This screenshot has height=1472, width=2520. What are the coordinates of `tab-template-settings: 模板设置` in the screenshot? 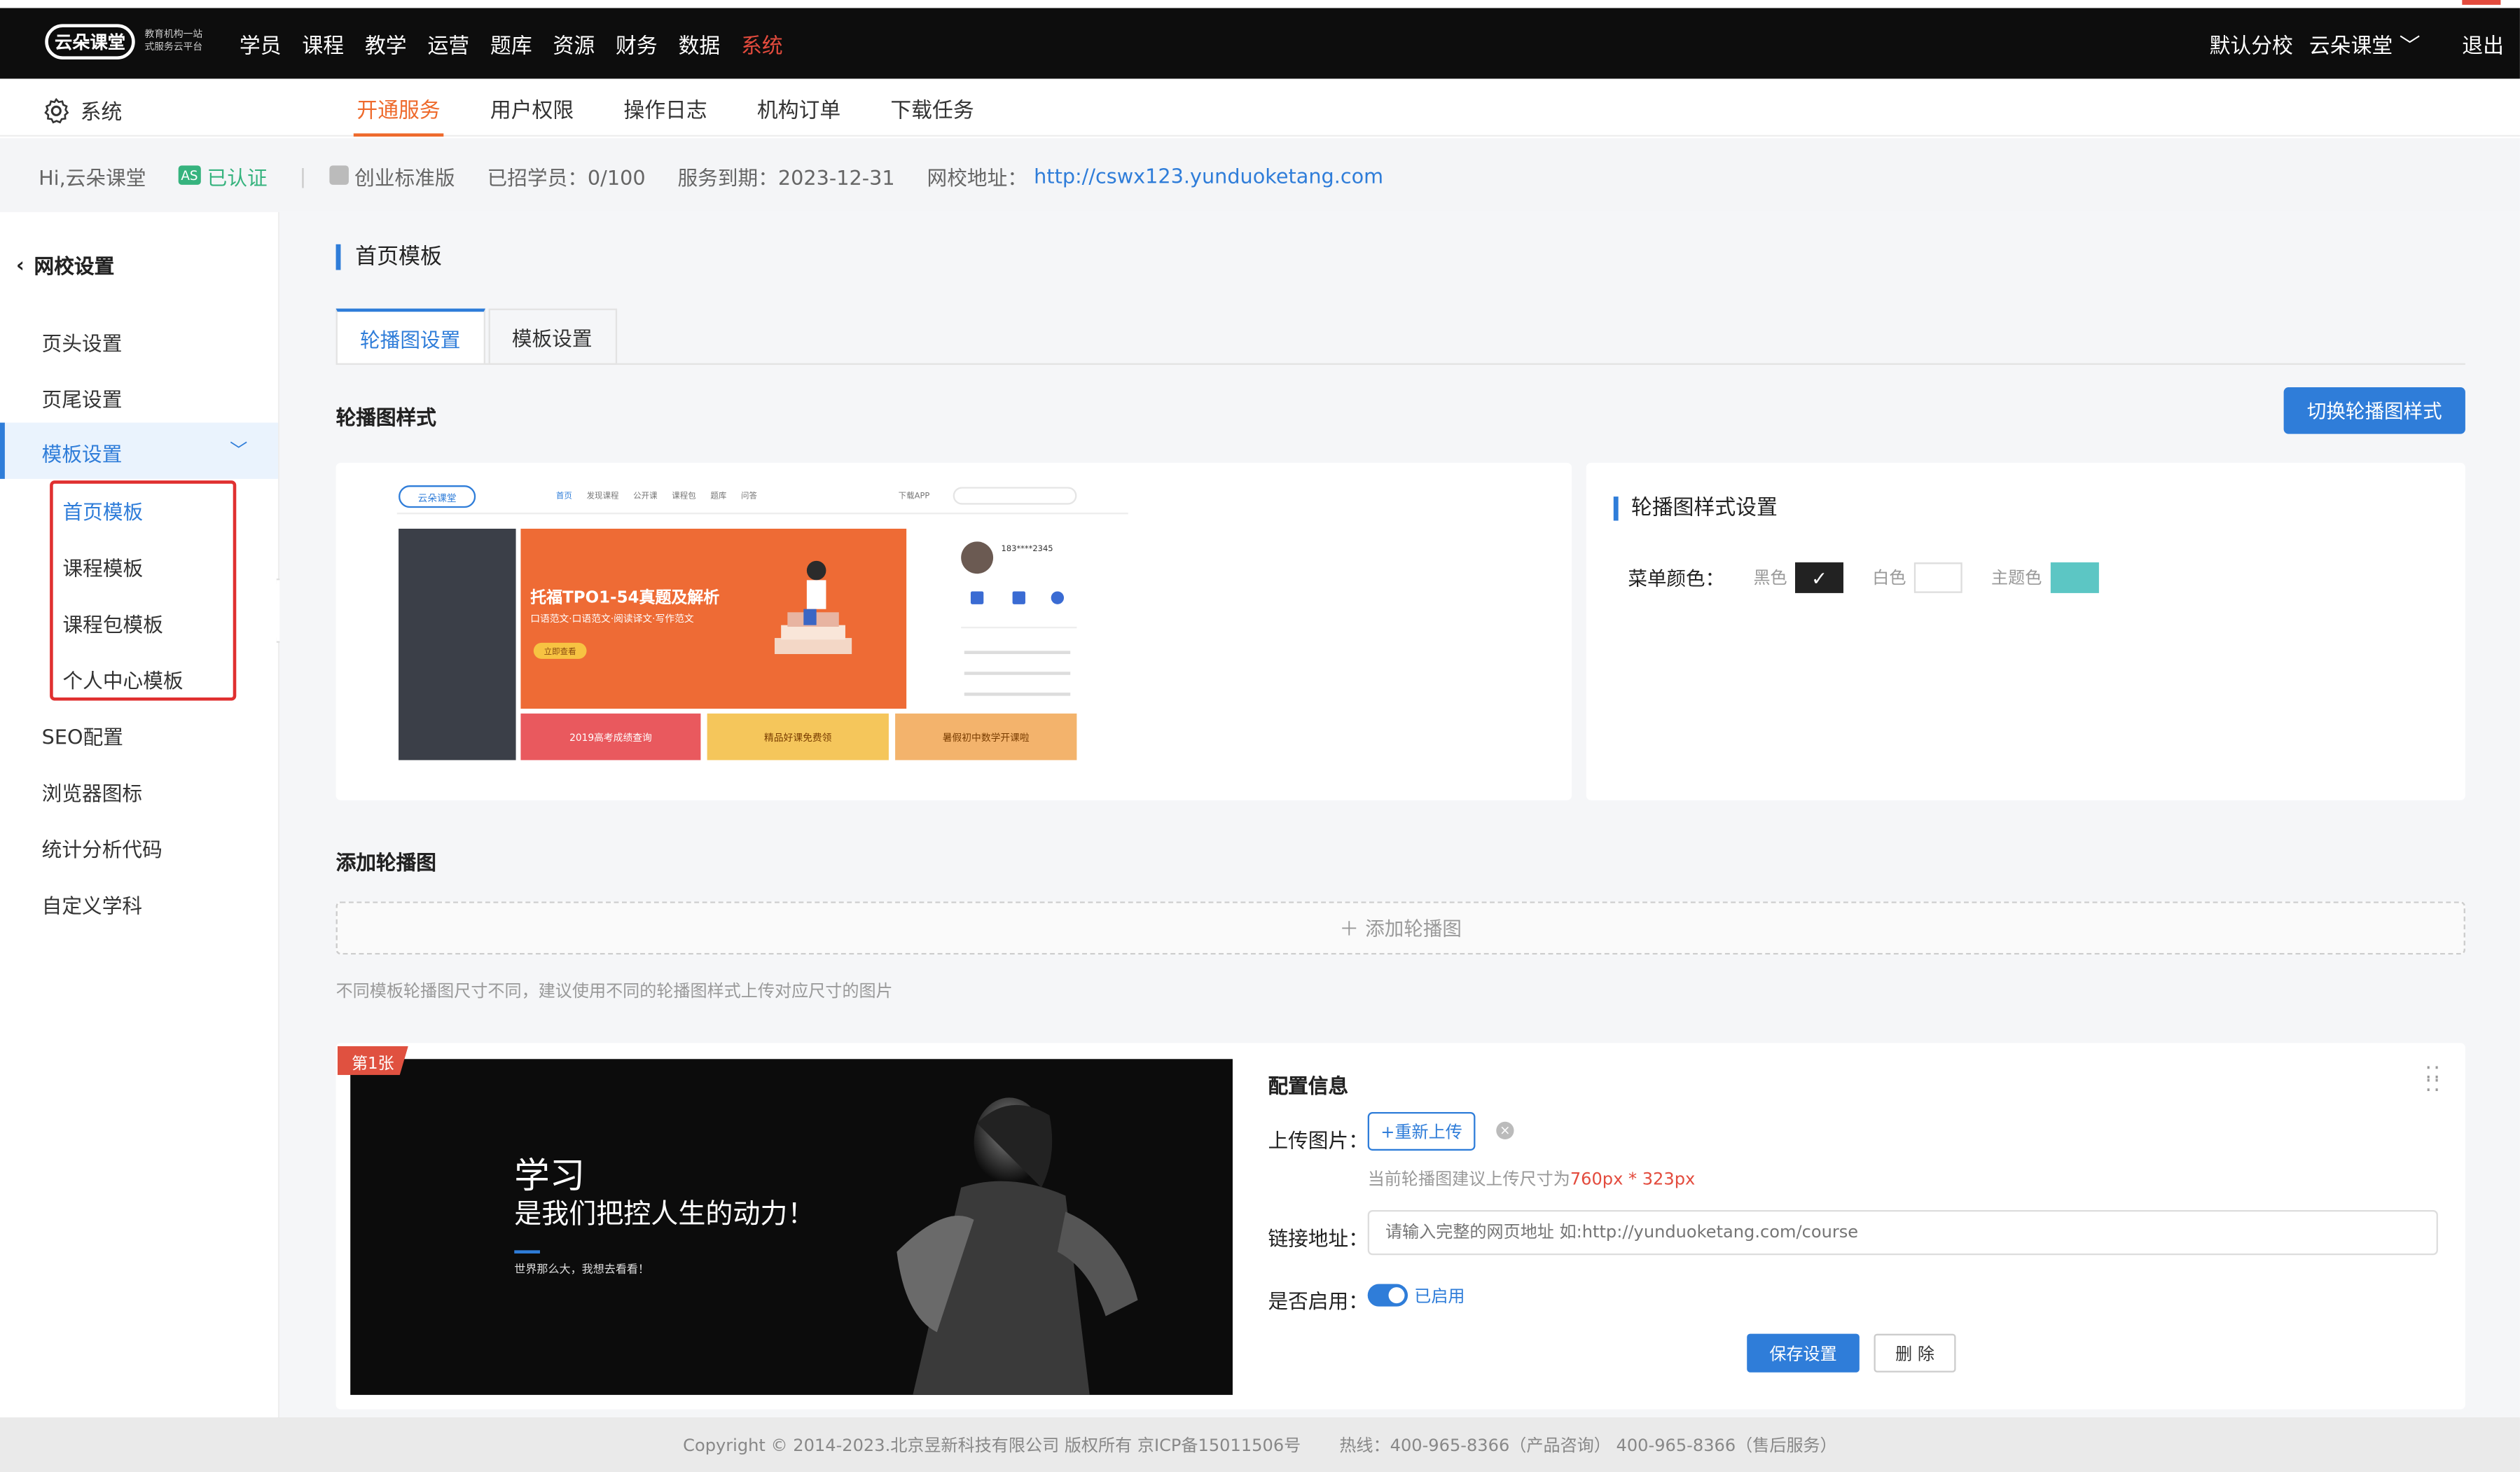 It's located at (552, 337).